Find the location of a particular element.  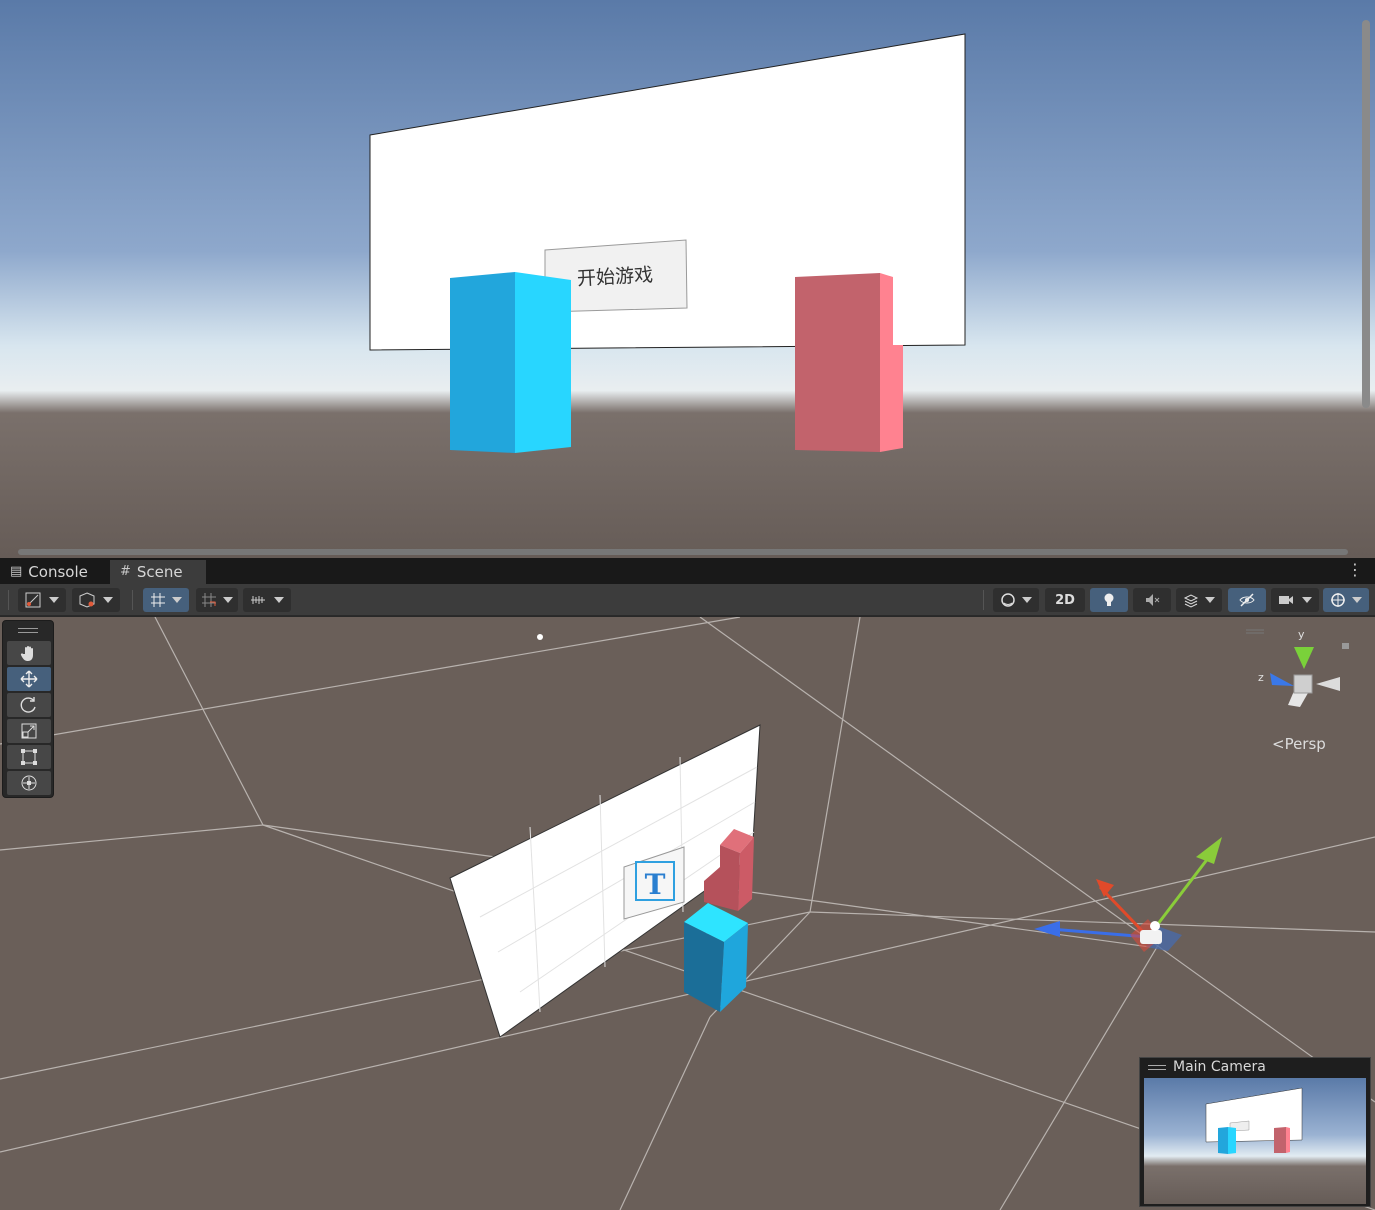

blue-cube-side is located at coordinates (543, 362).